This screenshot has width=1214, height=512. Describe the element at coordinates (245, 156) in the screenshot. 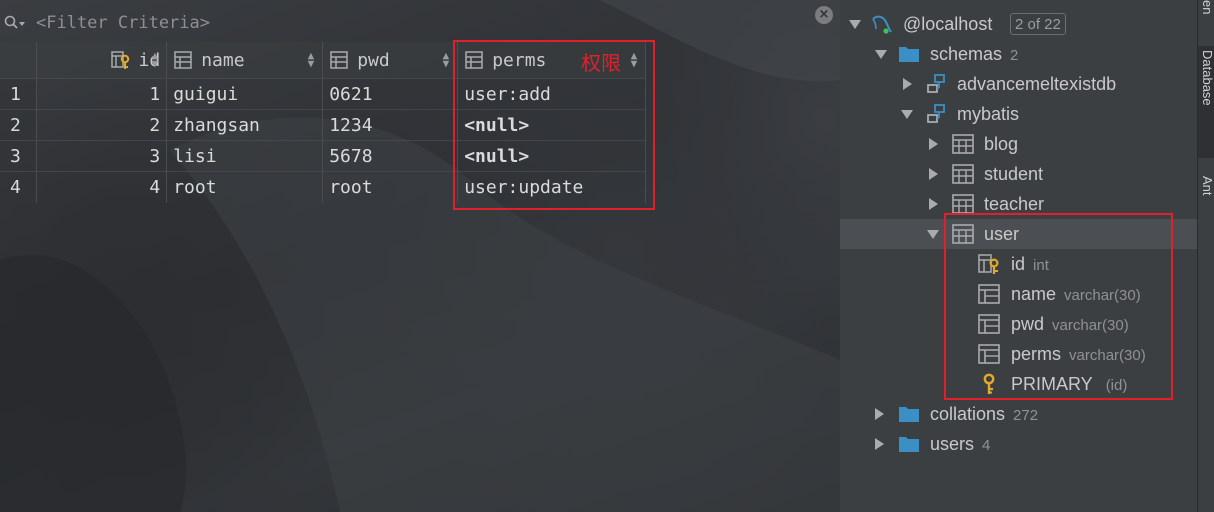

I see `cell-name: lisi` at that location.